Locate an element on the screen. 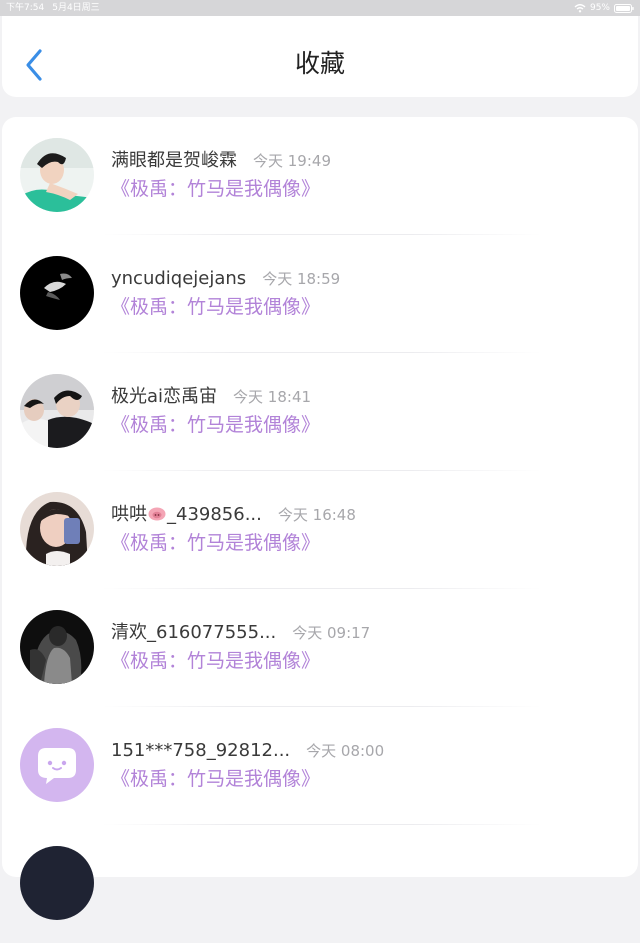 This screenshot has height=943, width=640. favorite-row: 151***758_92812... 今天 08:00 《极禹：竹马是我偶像》 is located at coordinates (320, 766).